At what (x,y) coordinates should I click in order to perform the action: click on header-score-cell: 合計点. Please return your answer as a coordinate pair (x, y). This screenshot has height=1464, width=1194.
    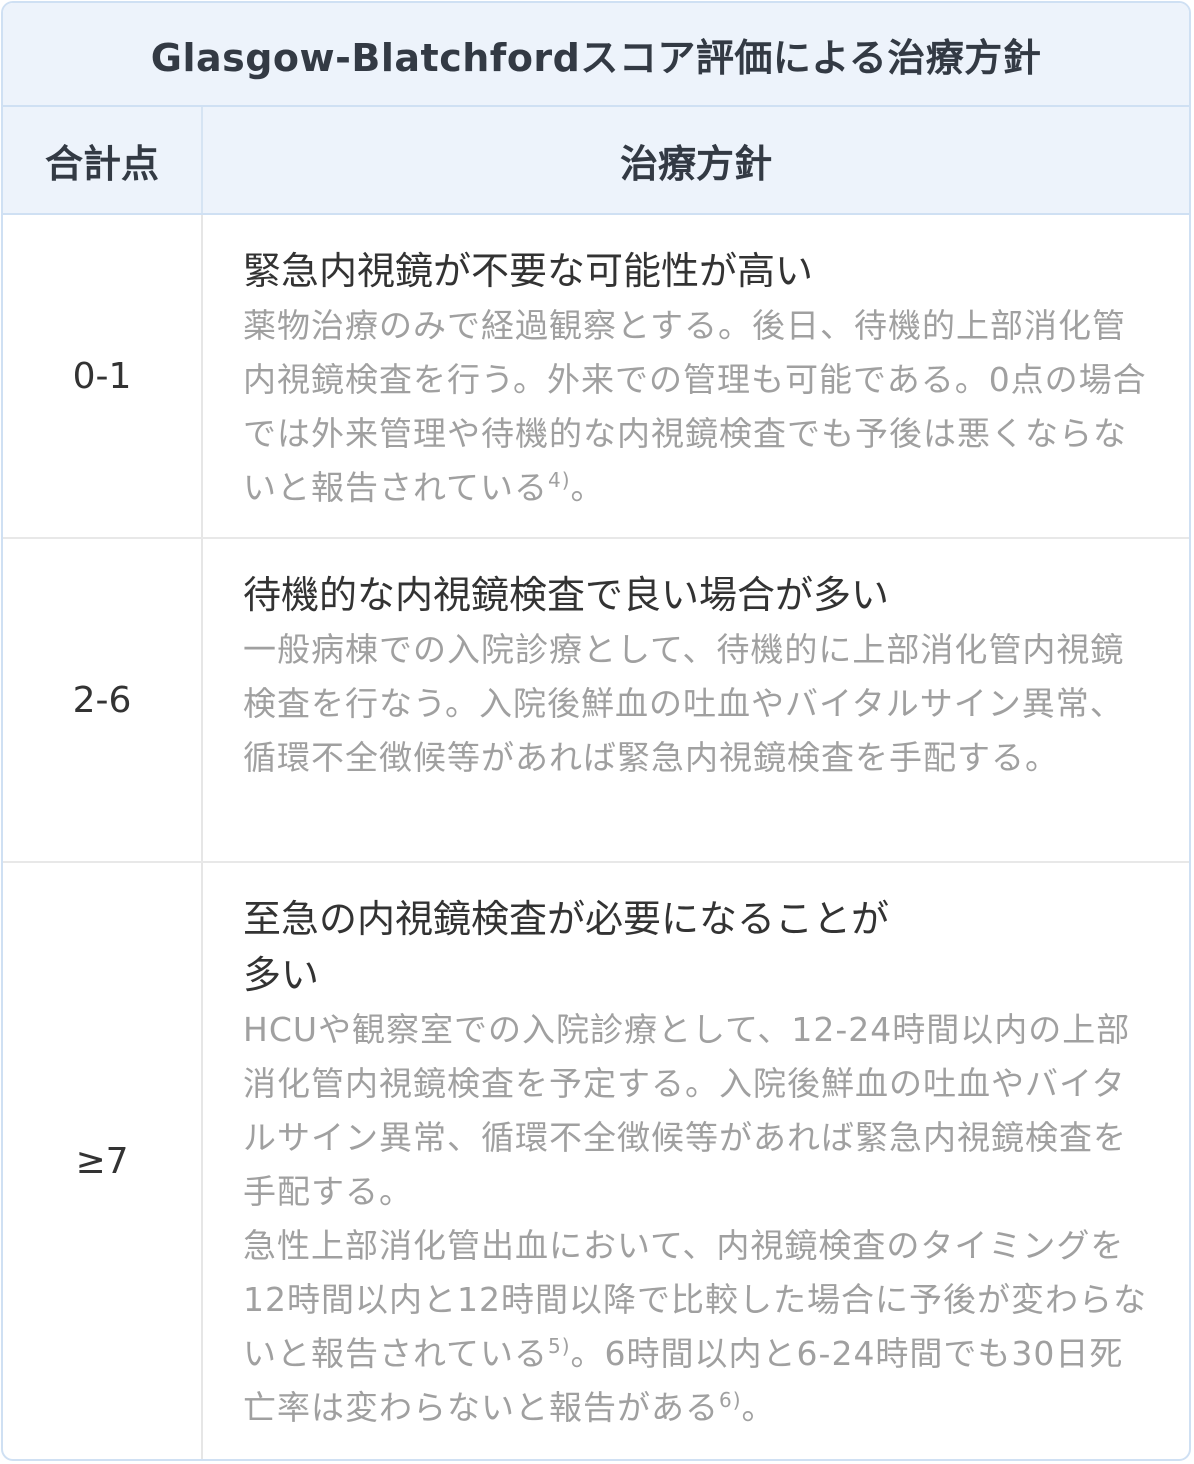
    Looking at the image, I should click on (103, 160).